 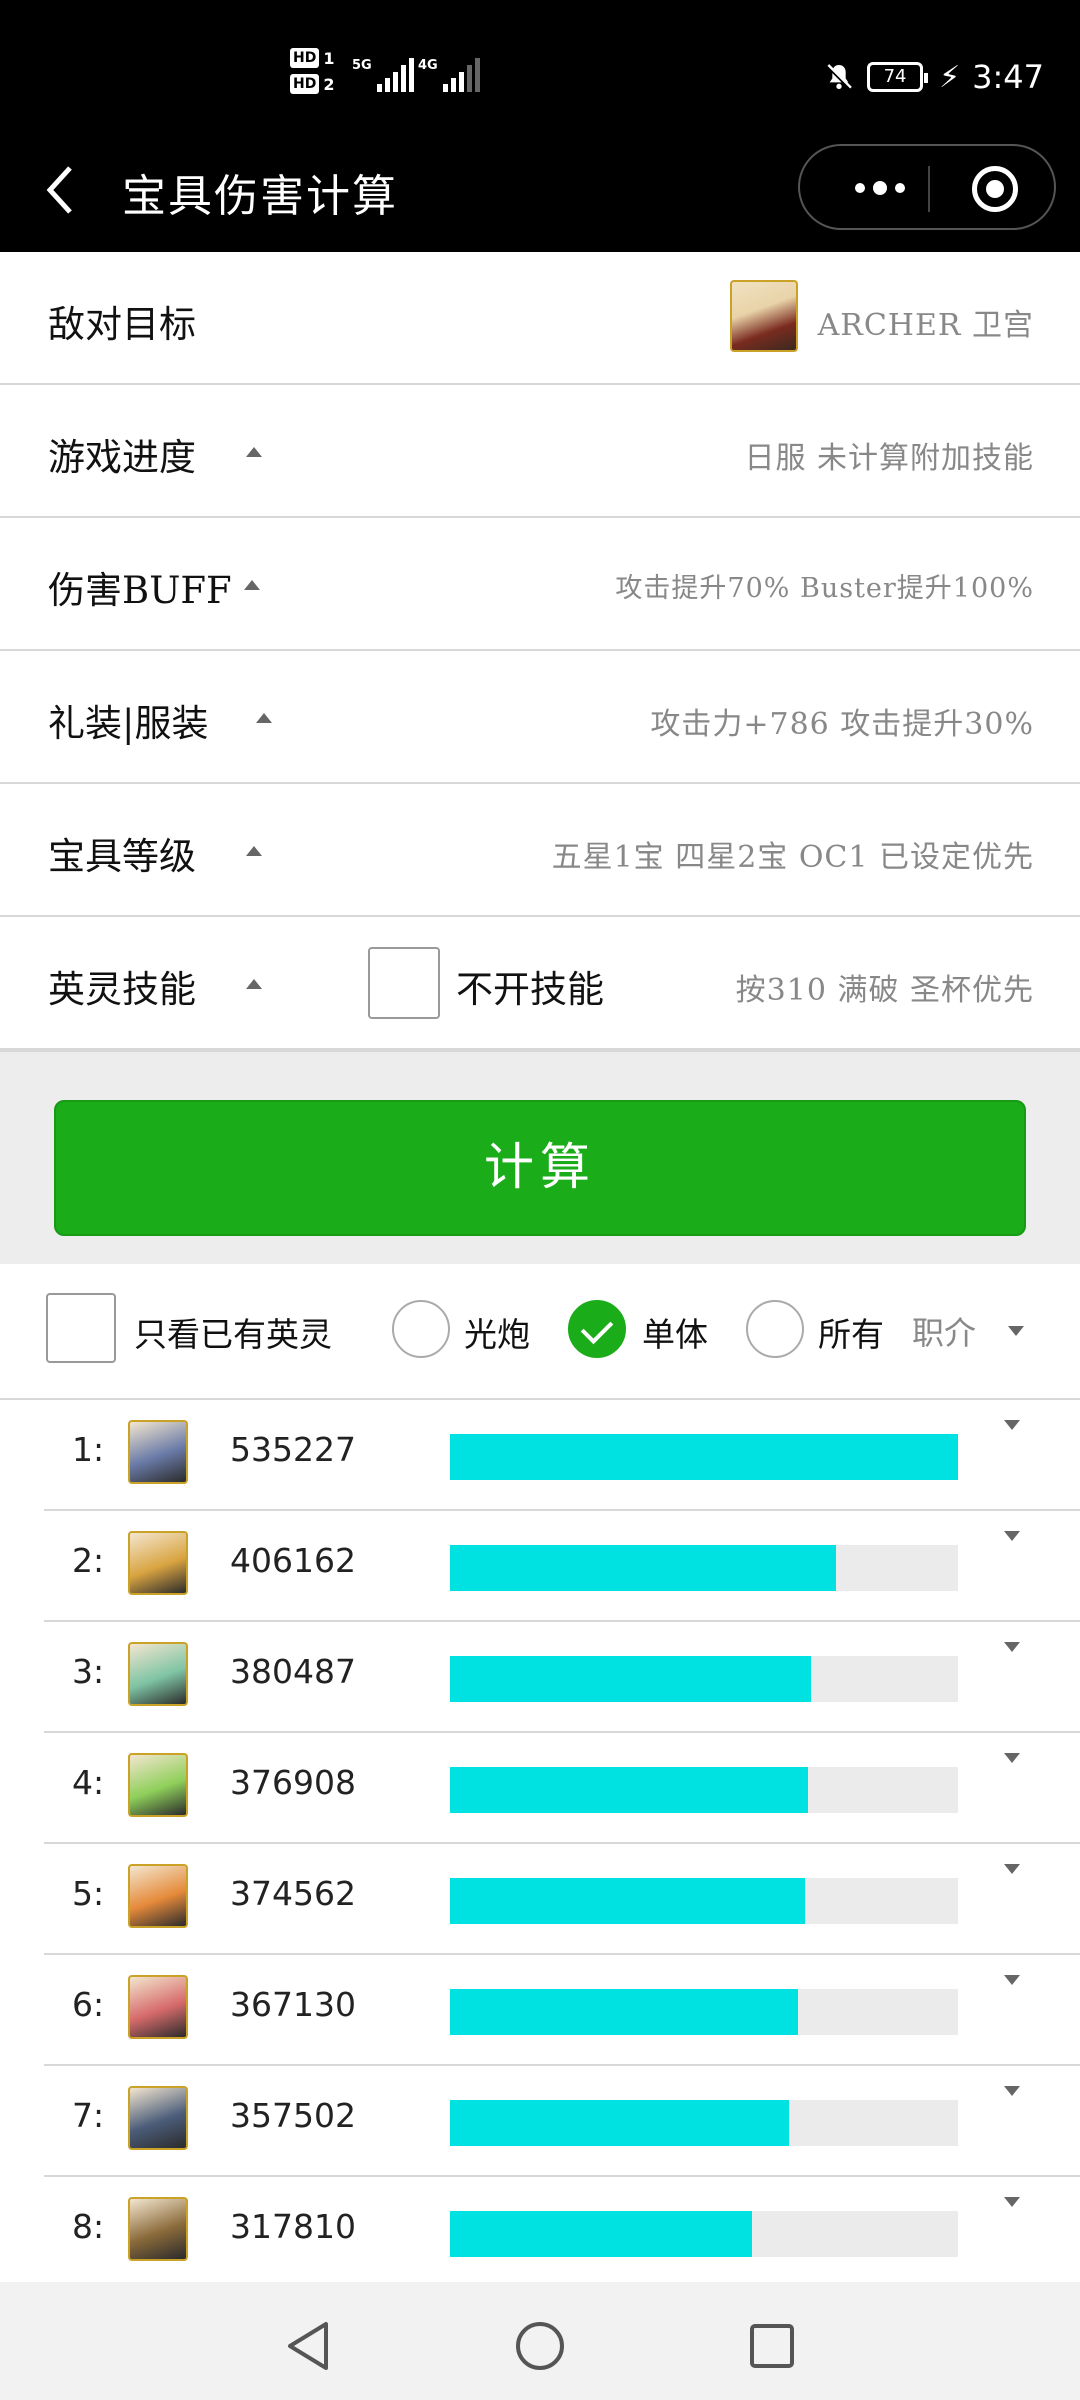 I want to click on ranking-row: 6: 367130, so click(x=562, y=2010).